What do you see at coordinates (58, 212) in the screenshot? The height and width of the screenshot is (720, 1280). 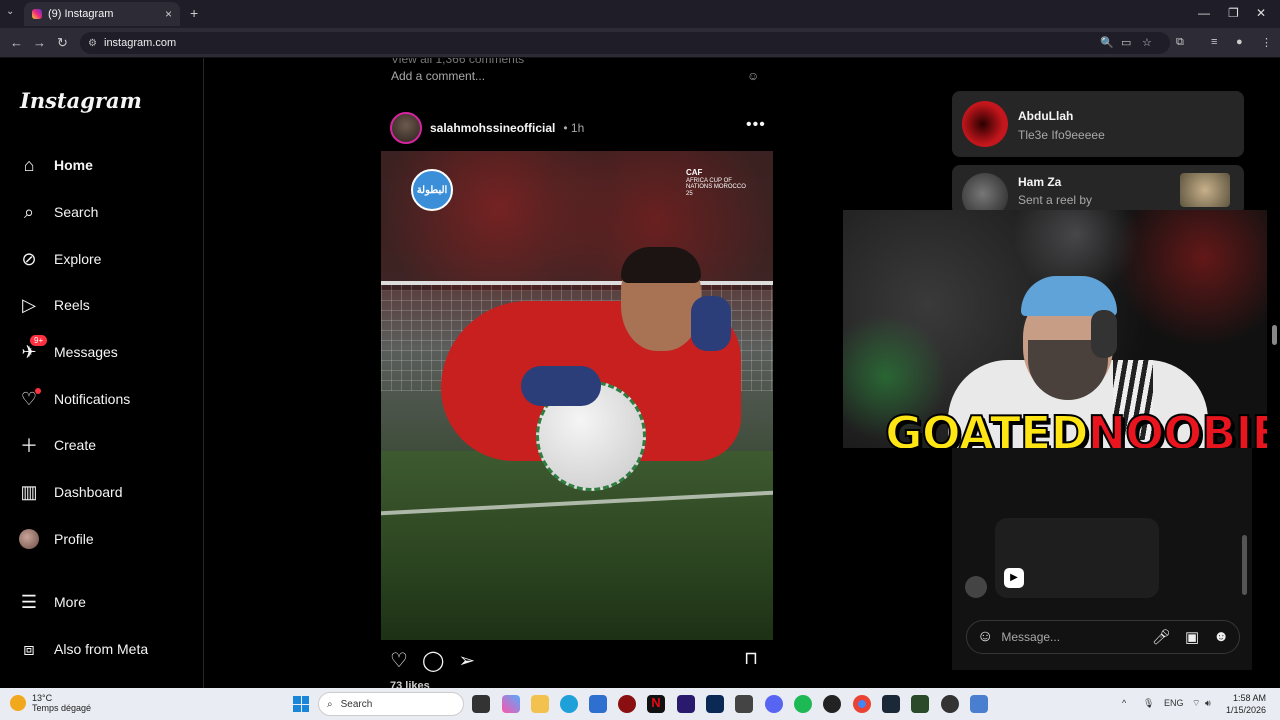 I see `sidebar-item-search: ⌕ Search` at bounding box center [58, 212].